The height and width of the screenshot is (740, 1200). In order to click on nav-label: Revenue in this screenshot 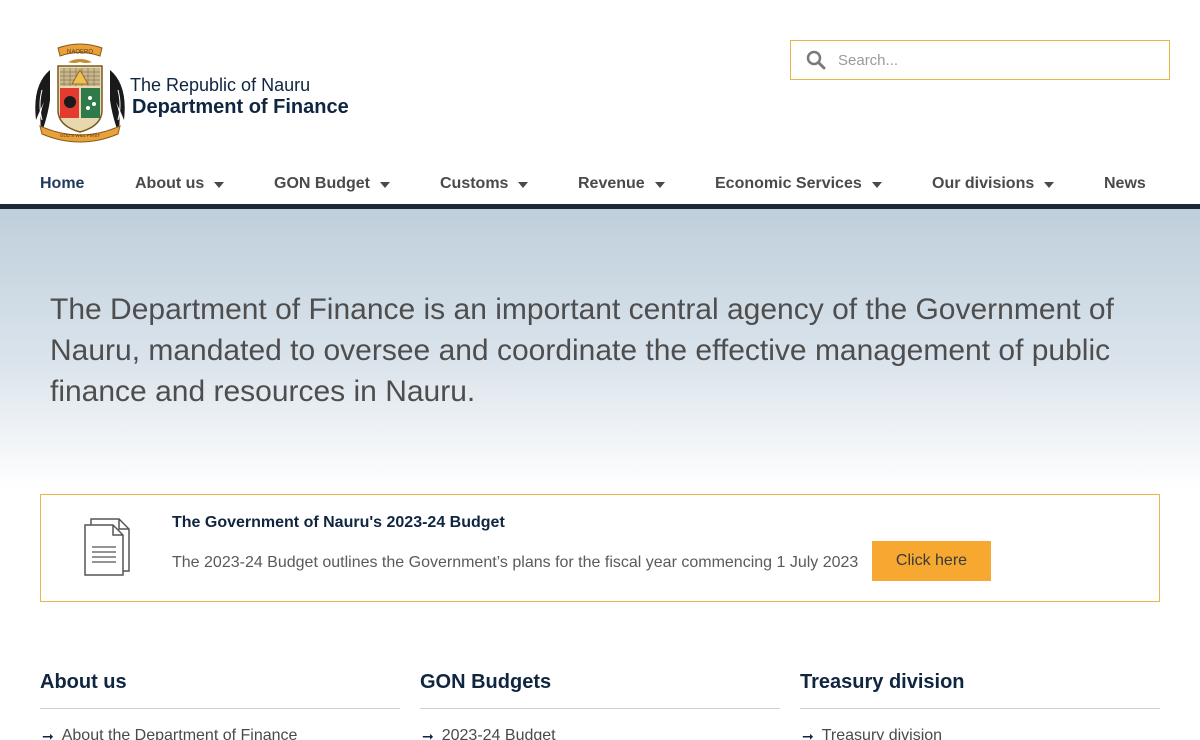, I will do `click(611, 183)`.